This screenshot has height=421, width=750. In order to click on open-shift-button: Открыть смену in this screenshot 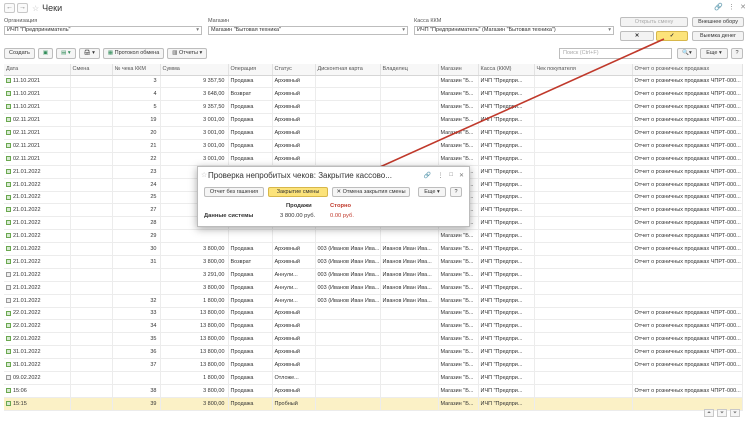, I will do `click(654, 22)`.